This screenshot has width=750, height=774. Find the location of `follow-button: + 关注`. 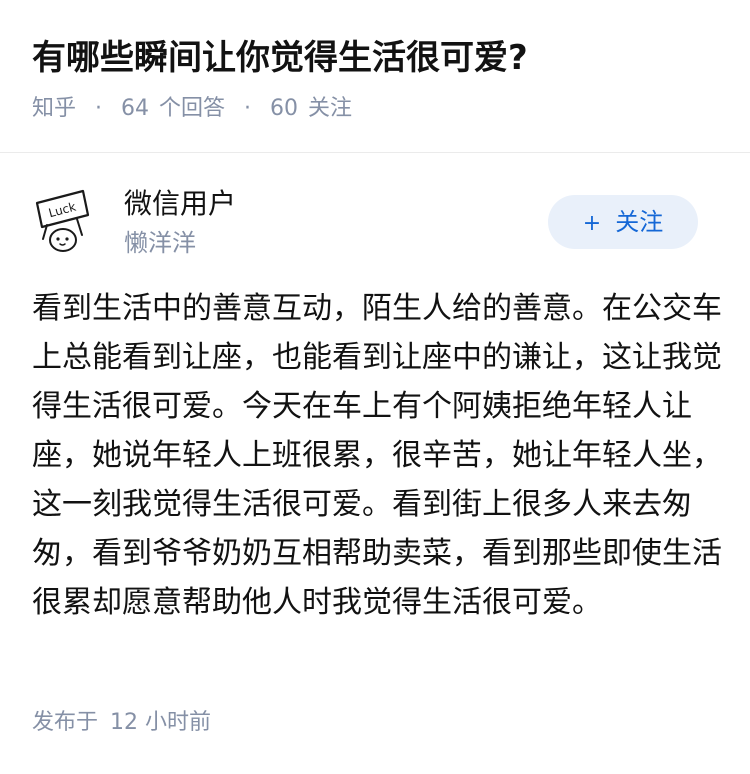

follow-button: + 关注 is located at coordinates (623, 222).